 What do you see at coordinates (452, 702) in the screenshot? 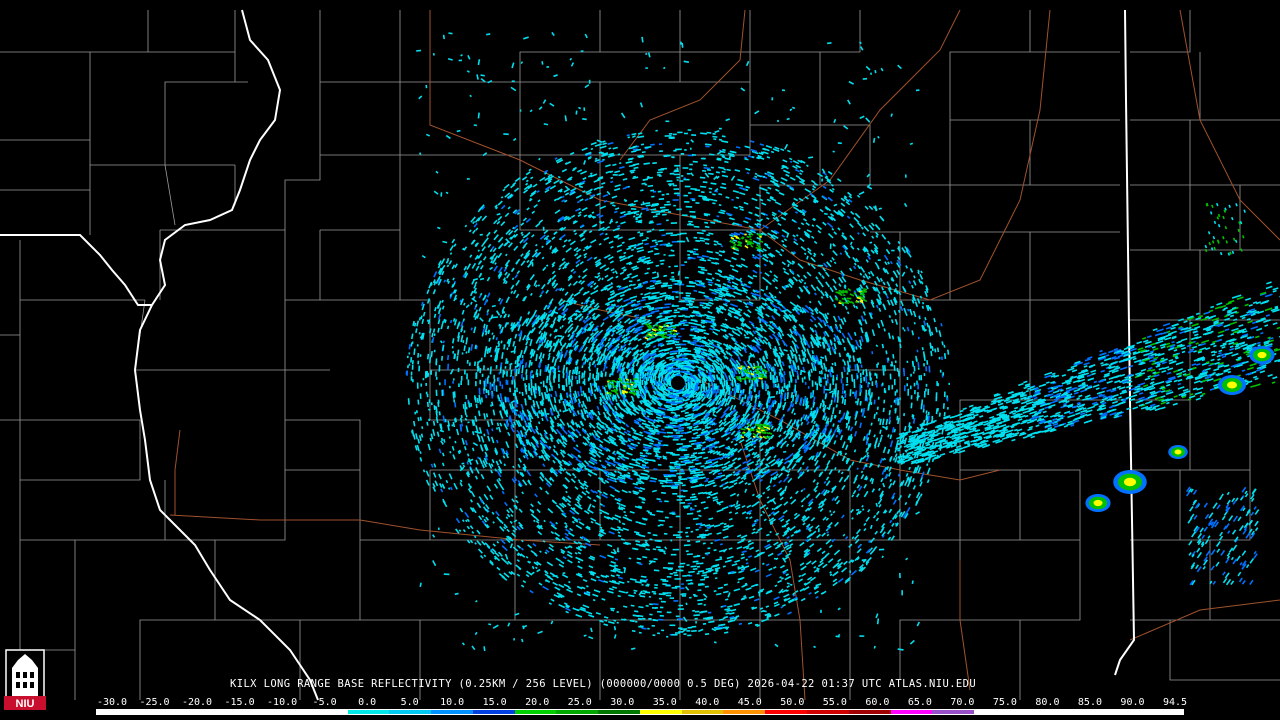
I see `color-scale-label: 10.0` at bounding box center [452, 702].